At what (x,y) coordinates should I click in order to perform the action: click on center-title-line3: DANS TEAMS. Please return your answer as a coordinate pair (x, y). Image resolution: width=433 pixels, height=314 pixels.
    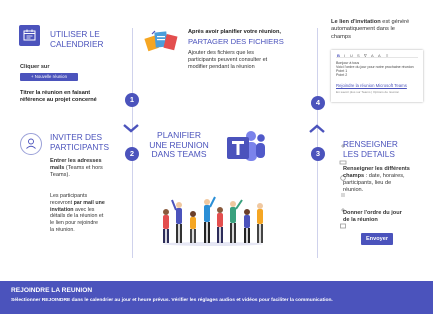
    Looking at the image, I should click on (179, 154).